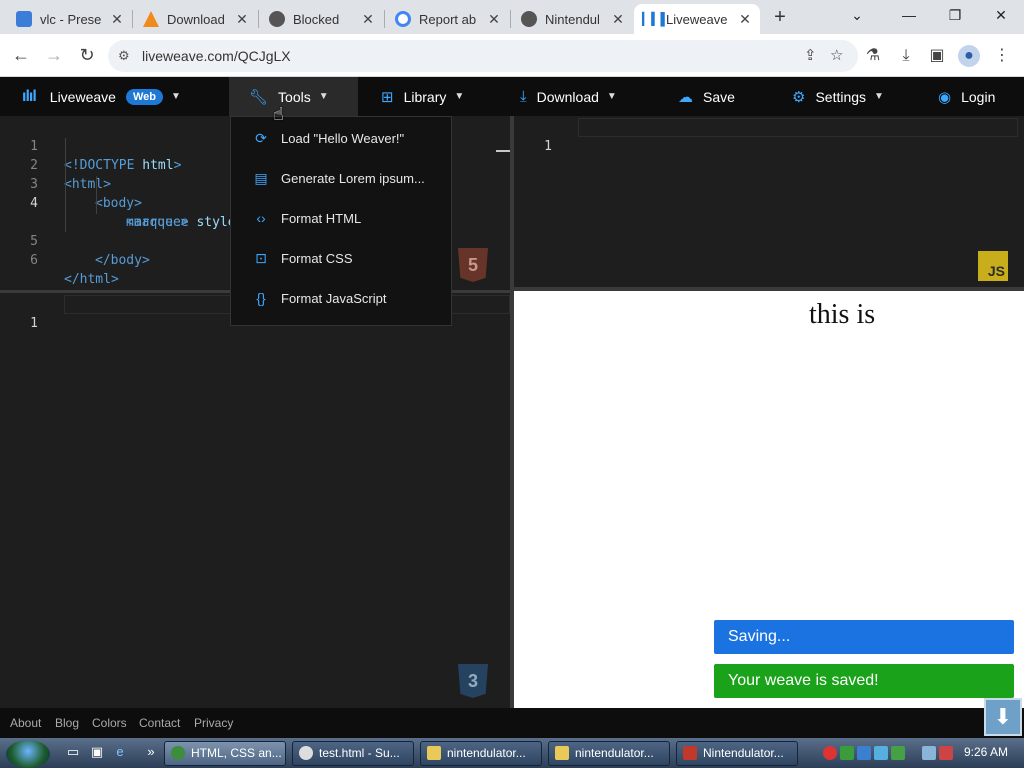 This screenshot has width=1024, height=768. I want to click on liveweave-logo-icon: ▎▍▌, so click(655, 19).